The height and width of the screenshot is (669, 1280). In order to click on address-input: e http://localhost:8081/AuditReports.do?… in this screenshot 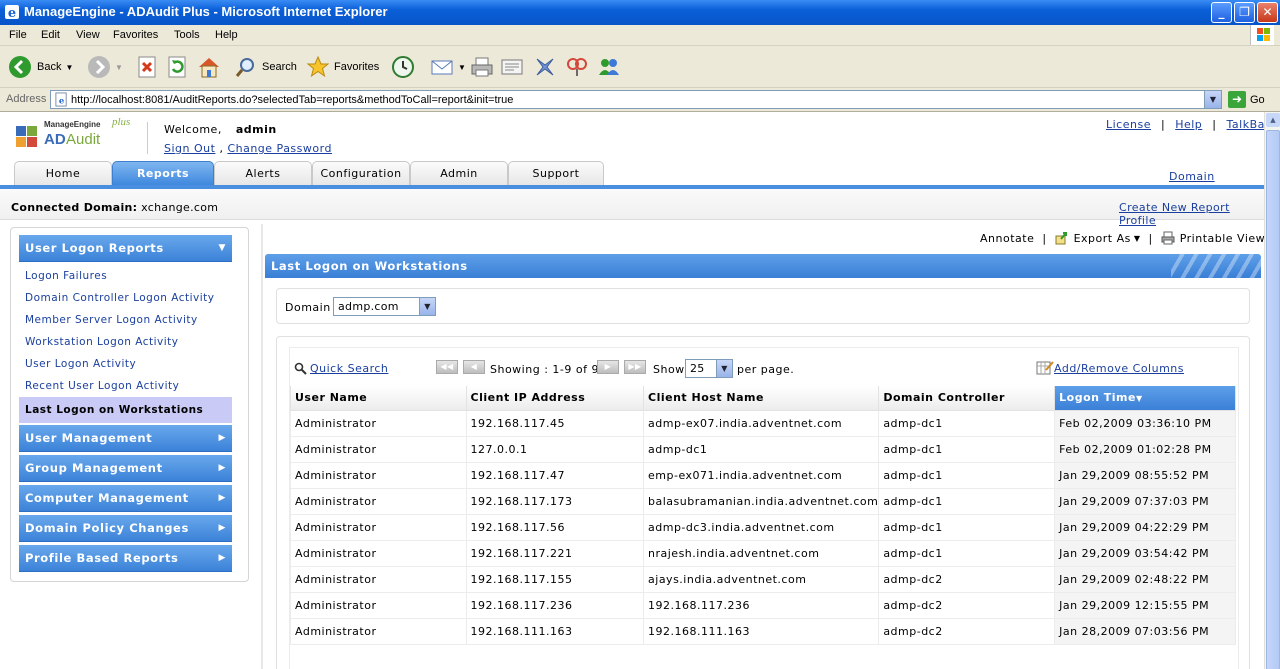, I will do `click(636, 99)`.